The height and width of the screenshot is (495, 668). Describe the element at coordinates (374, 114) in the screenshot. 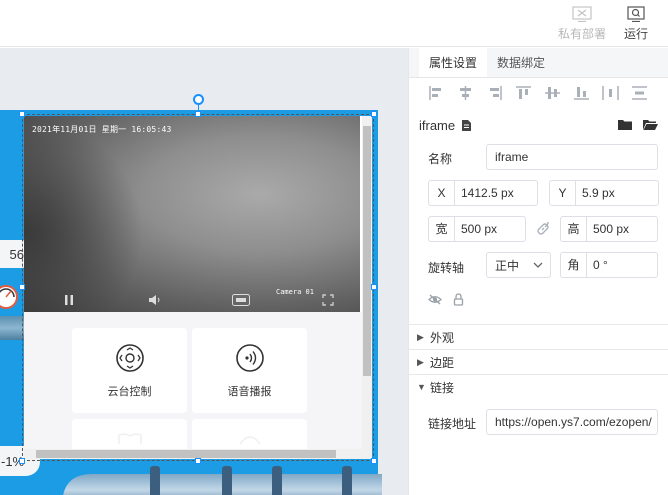

I see `resize-handle-ne` at that location.